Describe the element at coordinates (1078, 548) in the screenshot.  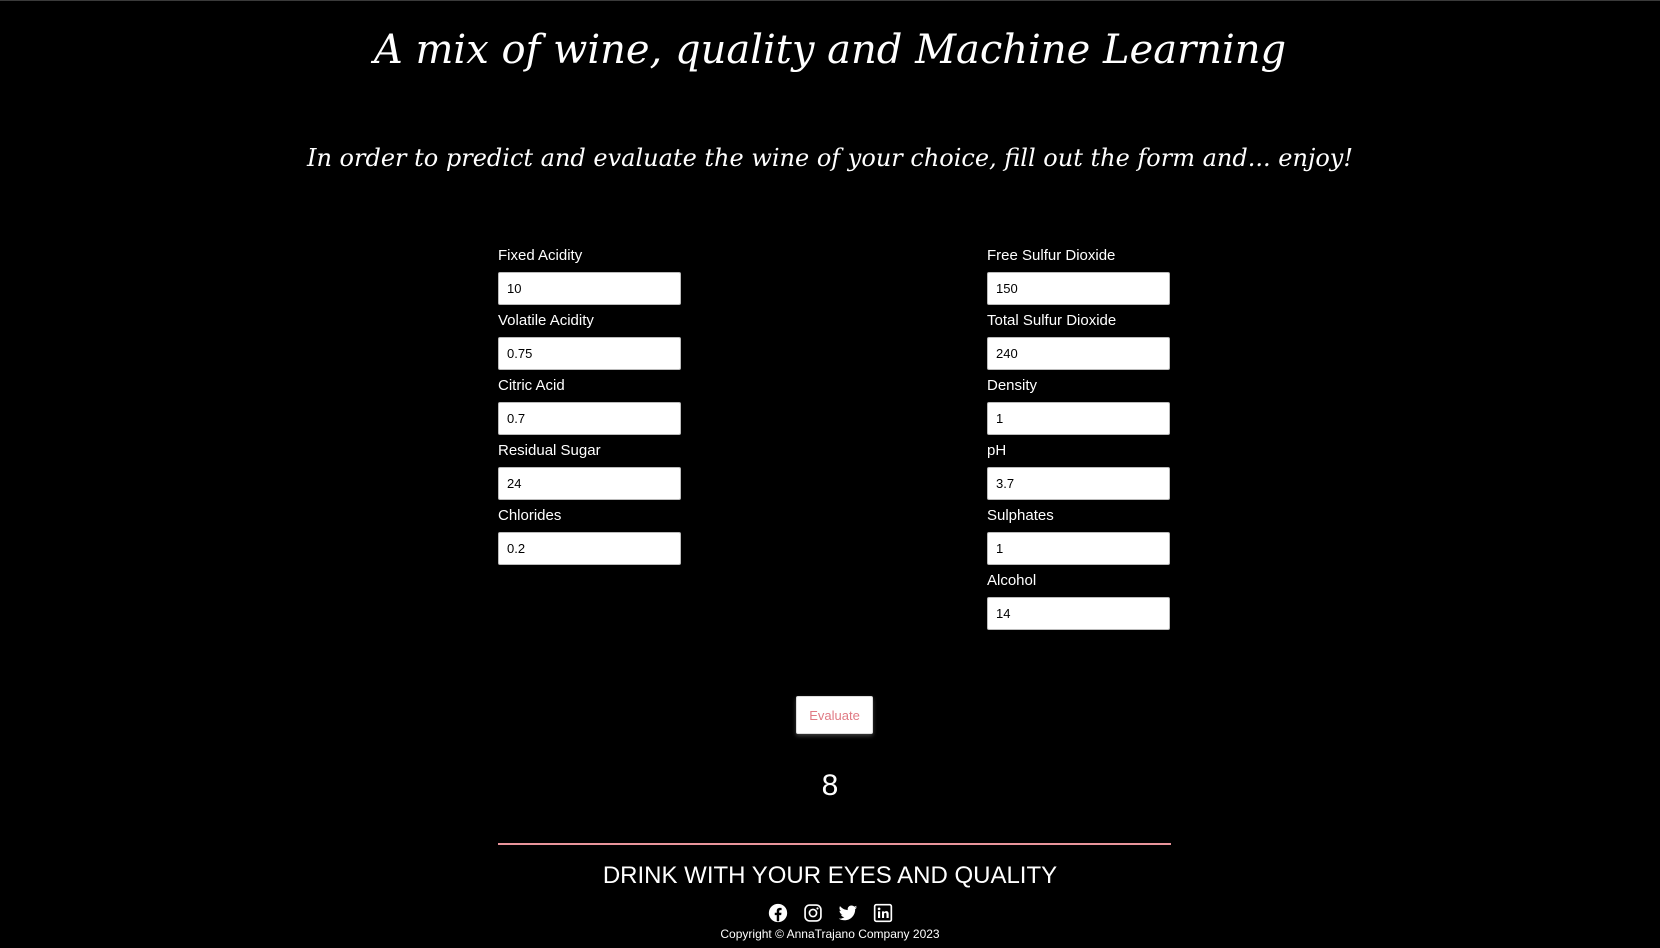
I see `sulphates-input` at that location.